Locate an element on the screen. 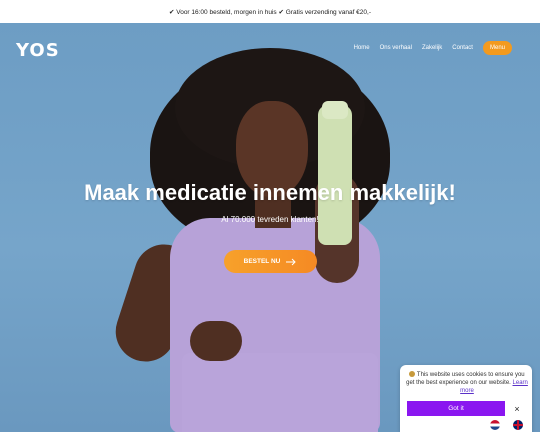 The width and height of the screenshot is (540, 432). hero-image-pants is located at coordinates (280, 392).